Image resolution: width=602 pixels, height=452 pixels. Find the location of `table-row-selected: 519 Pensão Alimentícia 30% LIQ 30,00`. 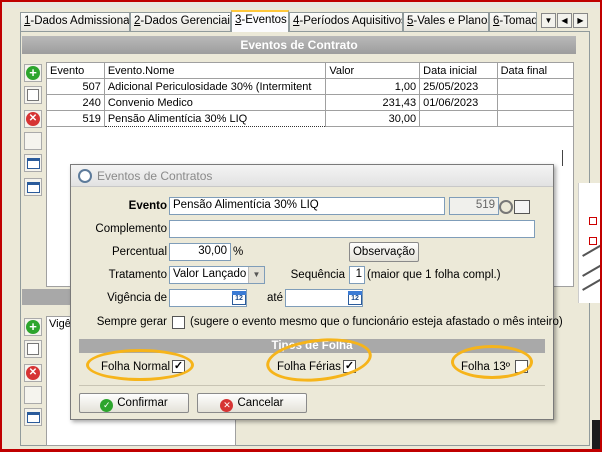

table-row-selected: 519 Pensão Alimentícia 30% LIQ 30,00 is located at coordinates (310, 118).